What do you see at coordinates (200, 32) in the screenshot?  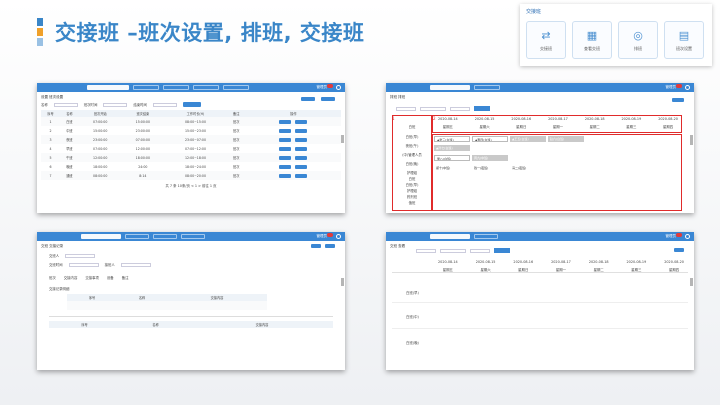 I see `slide-title-bar: 交接班 –班次设置, 排班, 交接班` at bounding box center [200, 32].